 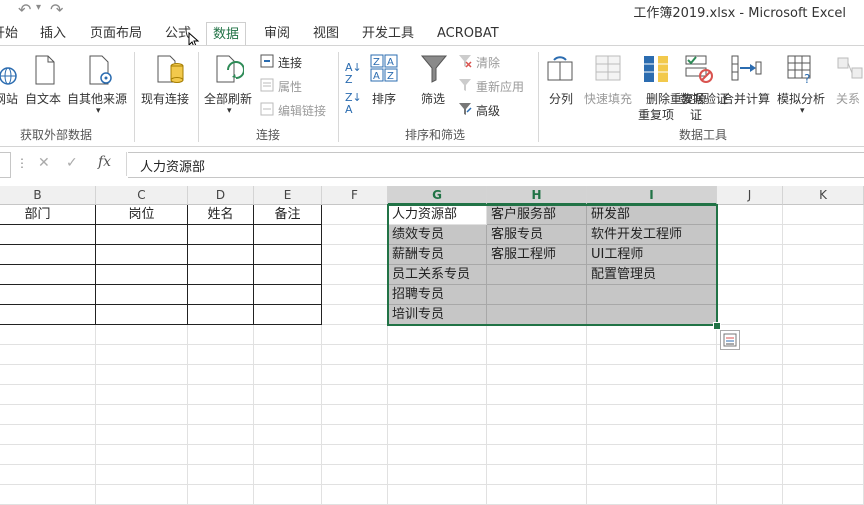 What do you see at coordinates (746, 98) in the screenshot?
I see `consolidate-button-label: 合并计算` at bounding box center [746, 98].